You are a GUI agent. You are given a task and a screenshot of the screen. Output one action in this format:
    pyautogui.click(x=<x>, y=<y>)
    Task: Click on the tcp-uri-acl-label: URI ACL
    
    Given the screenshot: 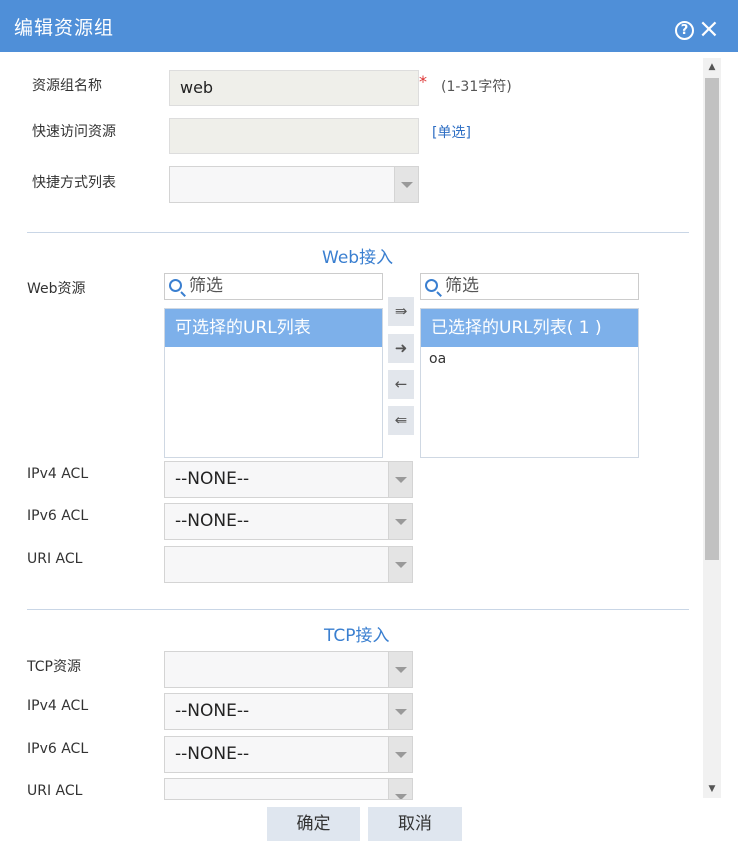 What is the action you would take?
    pyautogui.click(x=55, y=791)
    